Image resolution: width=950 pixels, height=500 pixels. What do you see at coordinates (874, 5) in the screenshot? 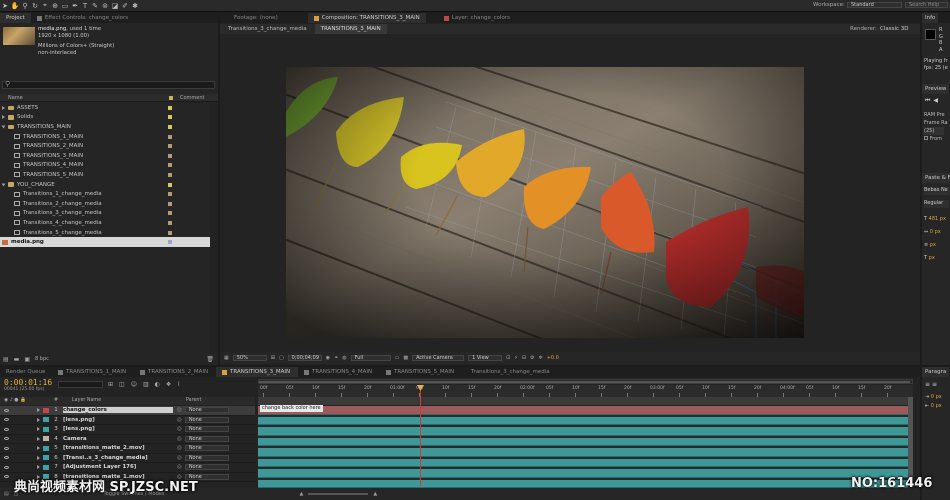
I see `workspace-select: Standard` at bounding box center [874, 5].